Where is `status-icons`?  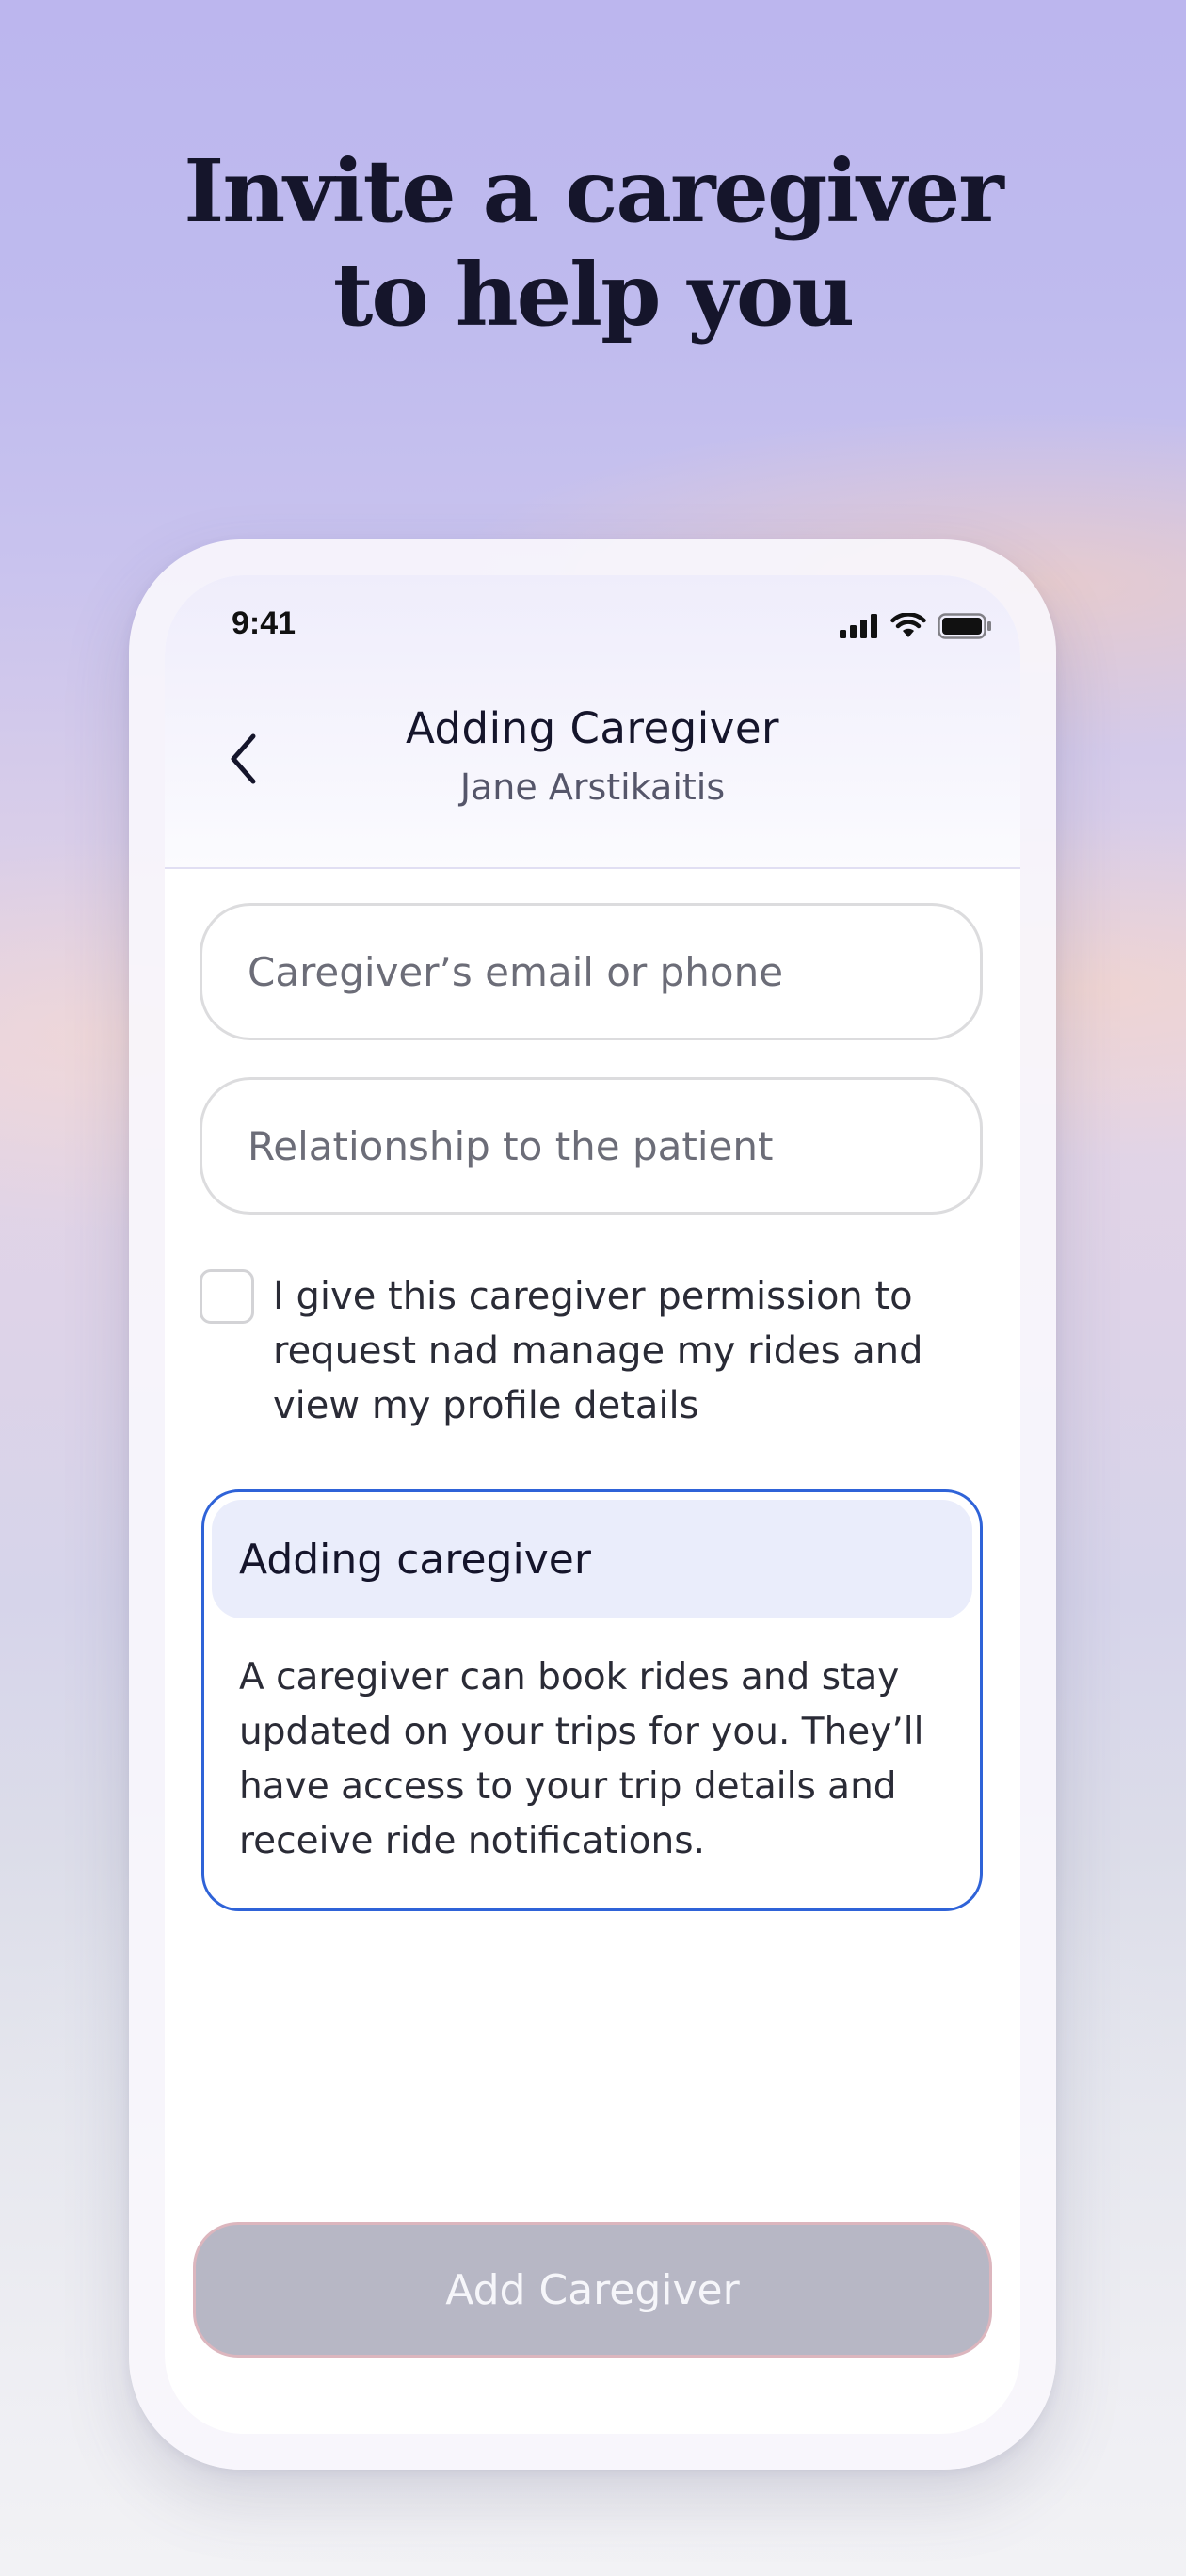 status-icons is located at coordinates (916, 626).